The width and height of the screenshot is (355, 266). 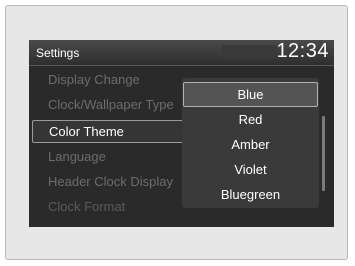 What do you see at coordinates (77, 156) in the screenshot?
I see `menu-item-label: Language` at bounding box center [77, 156].